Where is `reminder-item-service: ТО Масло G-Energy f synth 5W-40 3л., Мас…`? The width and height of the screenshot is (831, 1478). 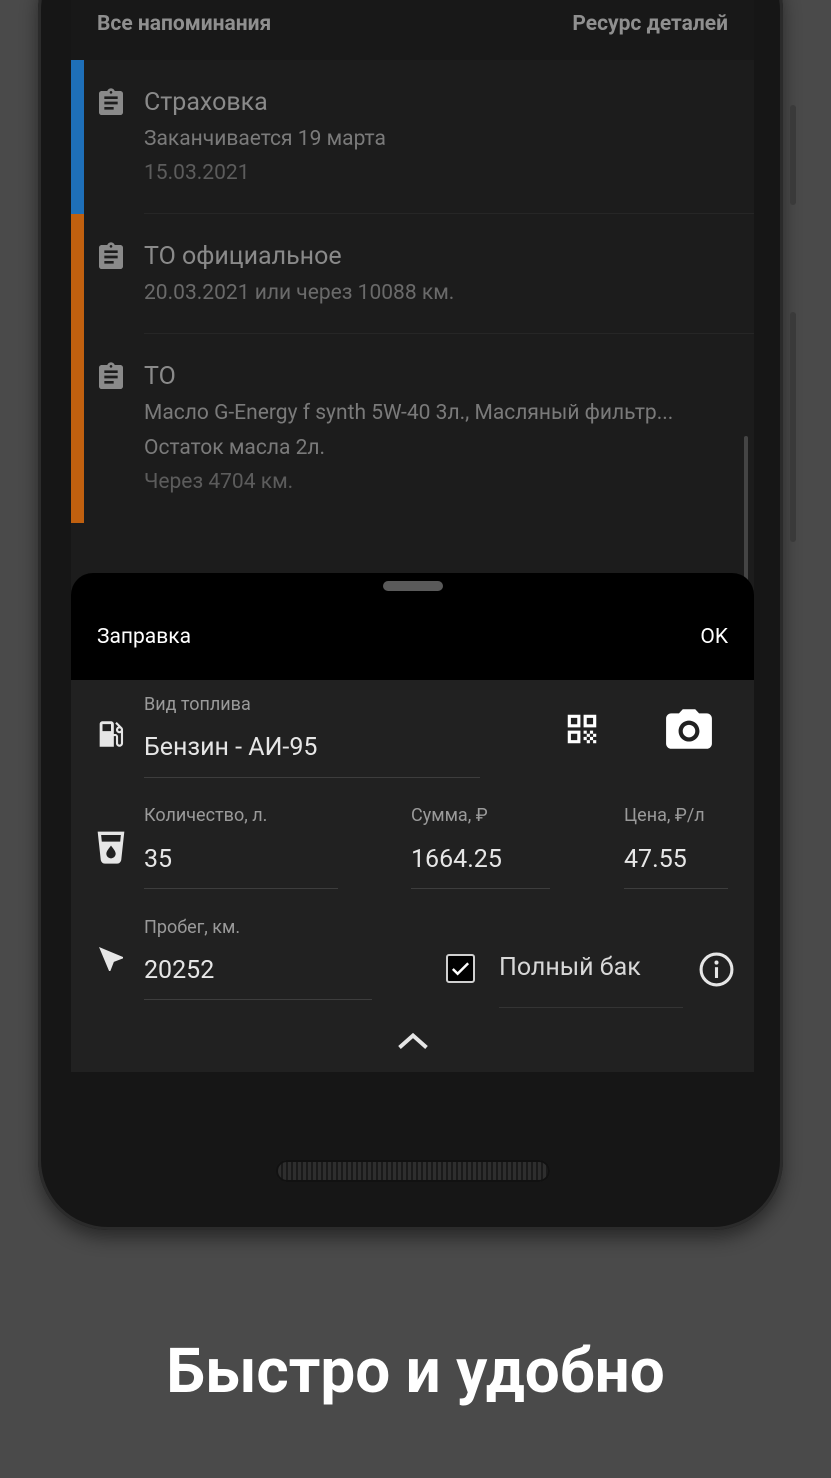 reminder-item-service: ТО Масло G-Energy f synth 5W-40 3л., Мас… is located at coordinates (412, 428).